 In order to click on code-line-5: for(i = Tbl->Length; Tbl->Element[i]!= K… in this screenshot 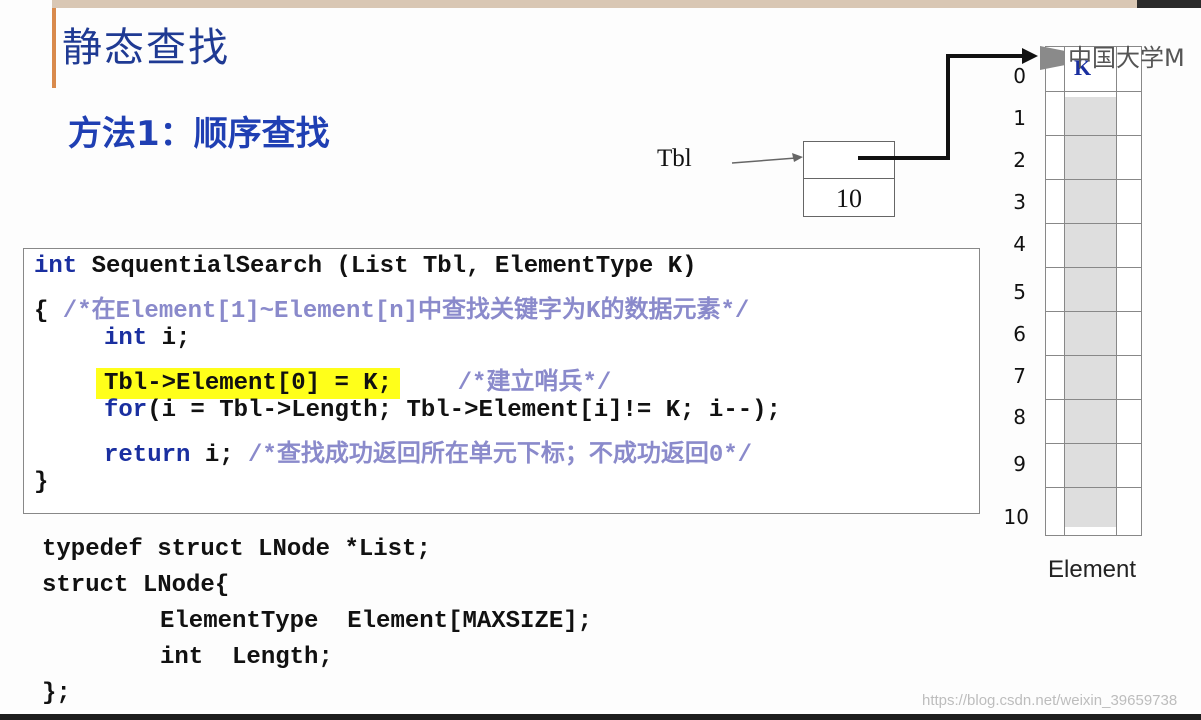, I will do `click(442, 410)`.